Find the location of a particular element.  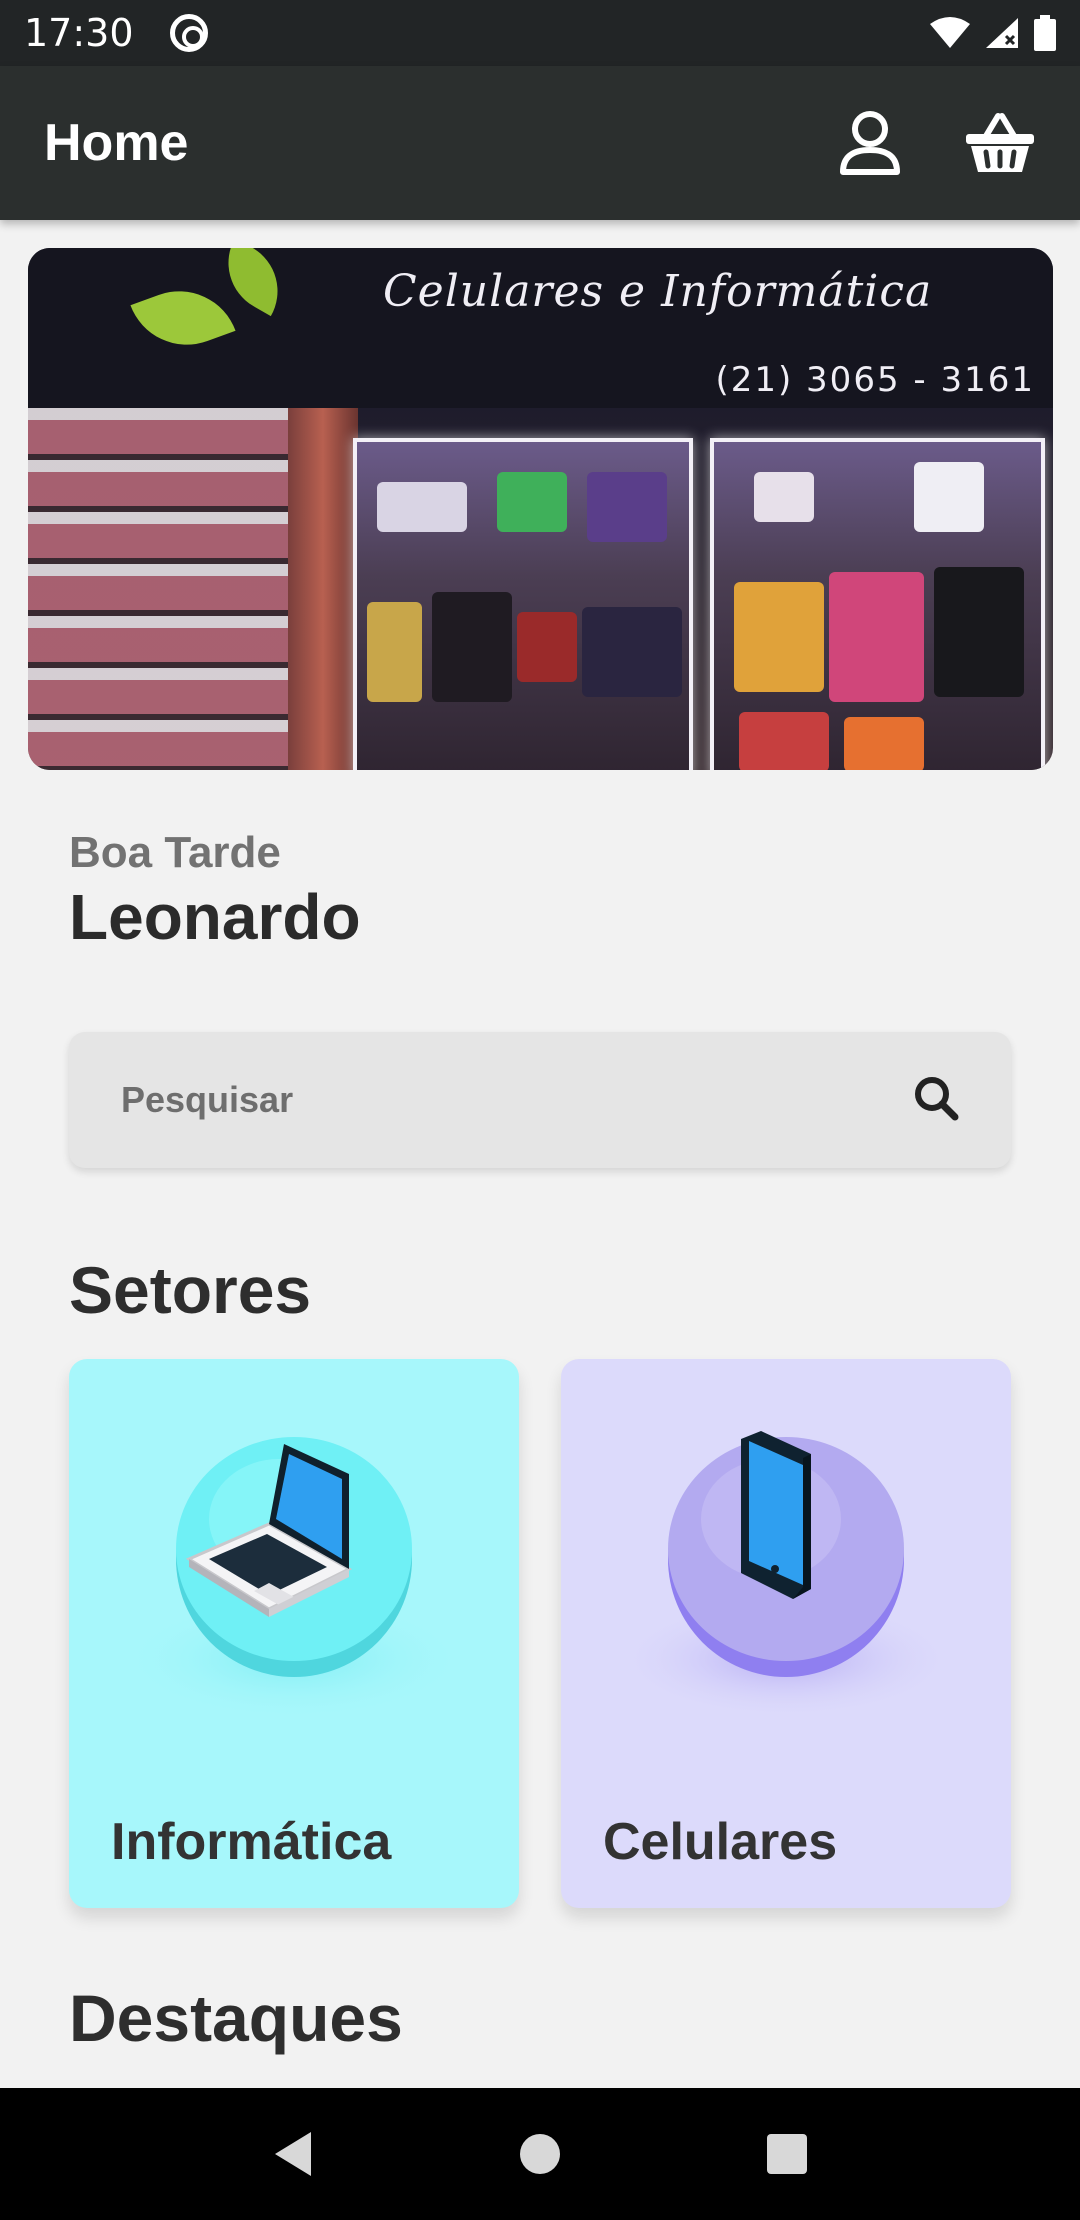

wifi-icon is located at coordinates (950, 32).